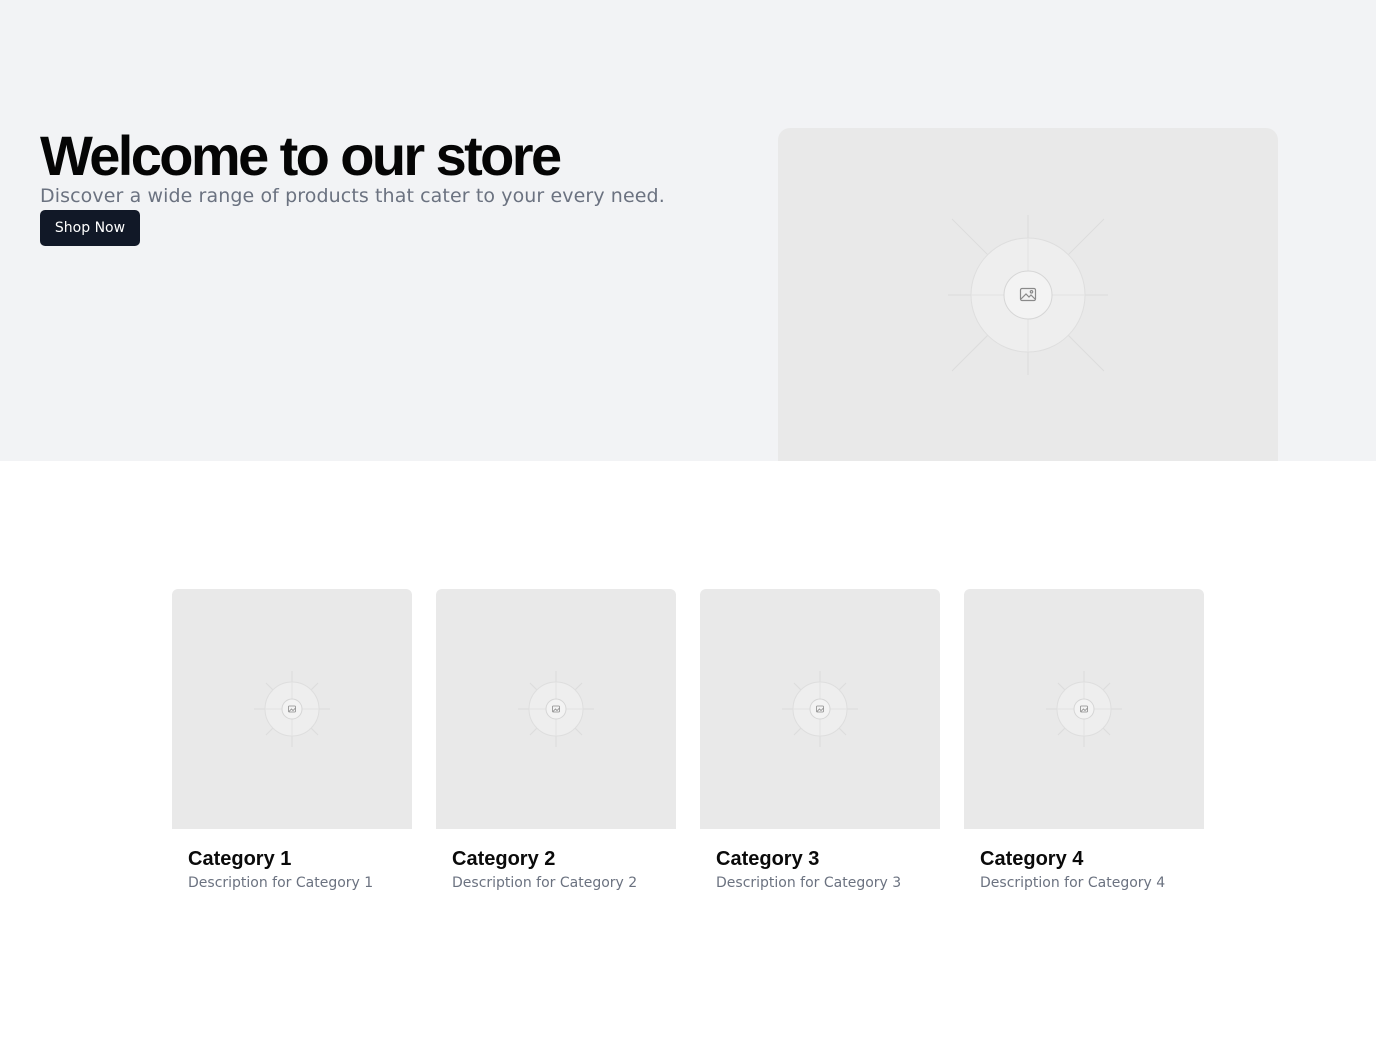 The width and height of the screenshot is (1376, 1037). I want to click on category-card: Category 3 Description for Category 3, so click(820, 744).